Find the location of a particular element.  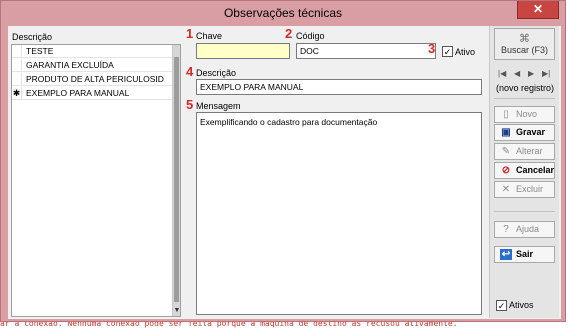

list-scrollbar: ▼ is located at coordinates (176, 180).